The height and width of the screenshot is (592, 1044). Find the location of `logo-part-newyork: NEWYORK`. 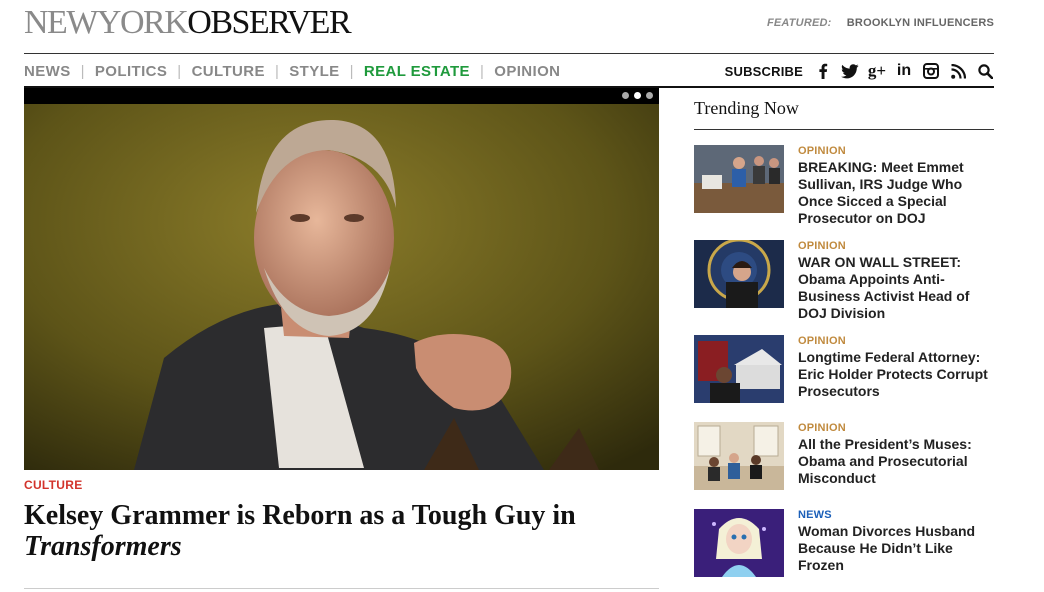

logo-part-newyork: NEWYORK is located at coordinates (106, 22).